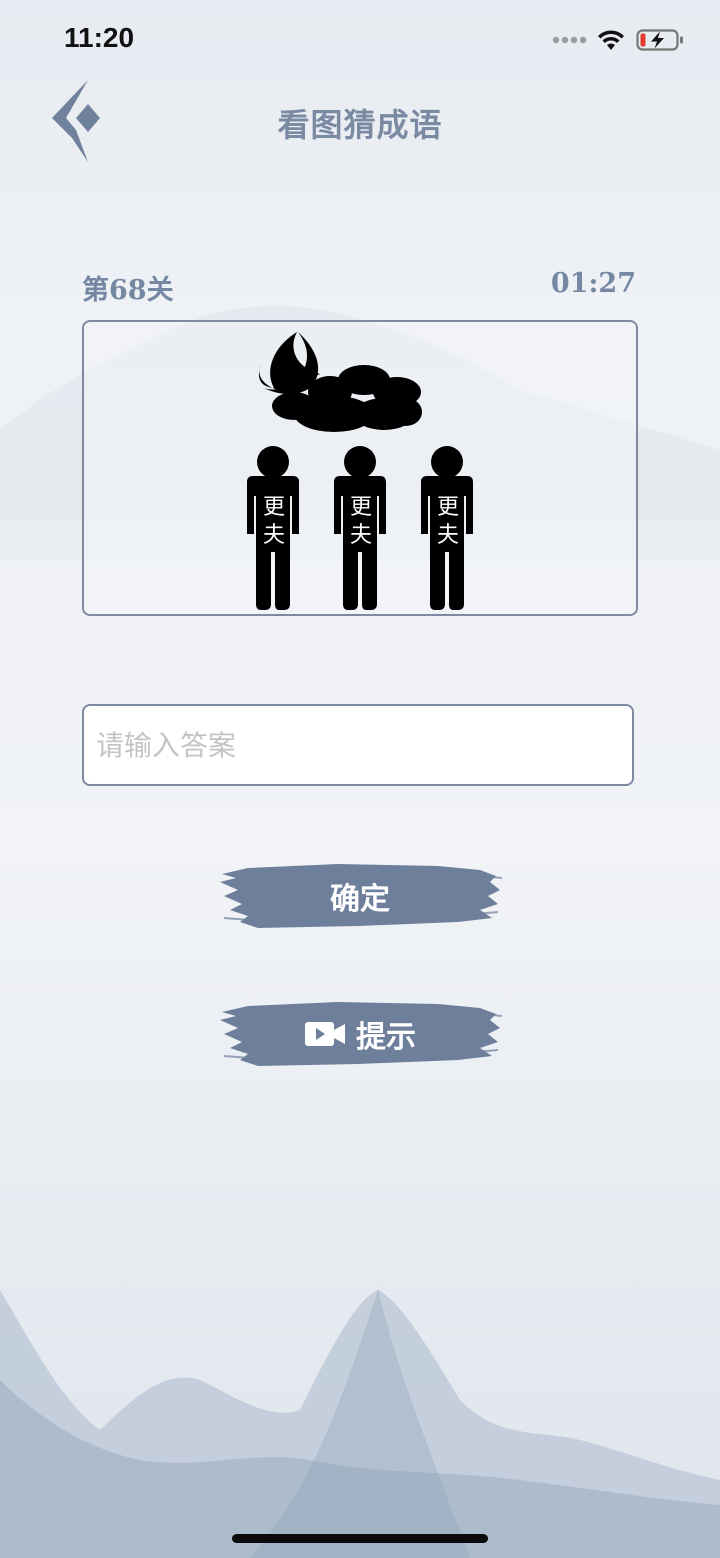  What do you see at coordinates (611, 40) in the screenshot?
I see `wifi-icon` at bounding box center [611, 40].